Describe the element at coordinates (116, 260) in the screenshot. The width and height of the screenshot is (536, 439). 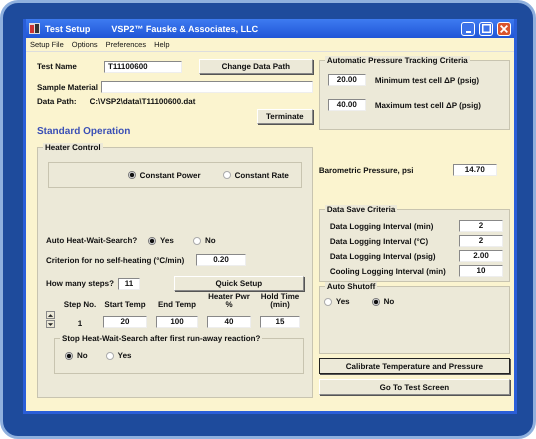
I see `field-label: Criterion for no self-heating (°C/min)` at that location.